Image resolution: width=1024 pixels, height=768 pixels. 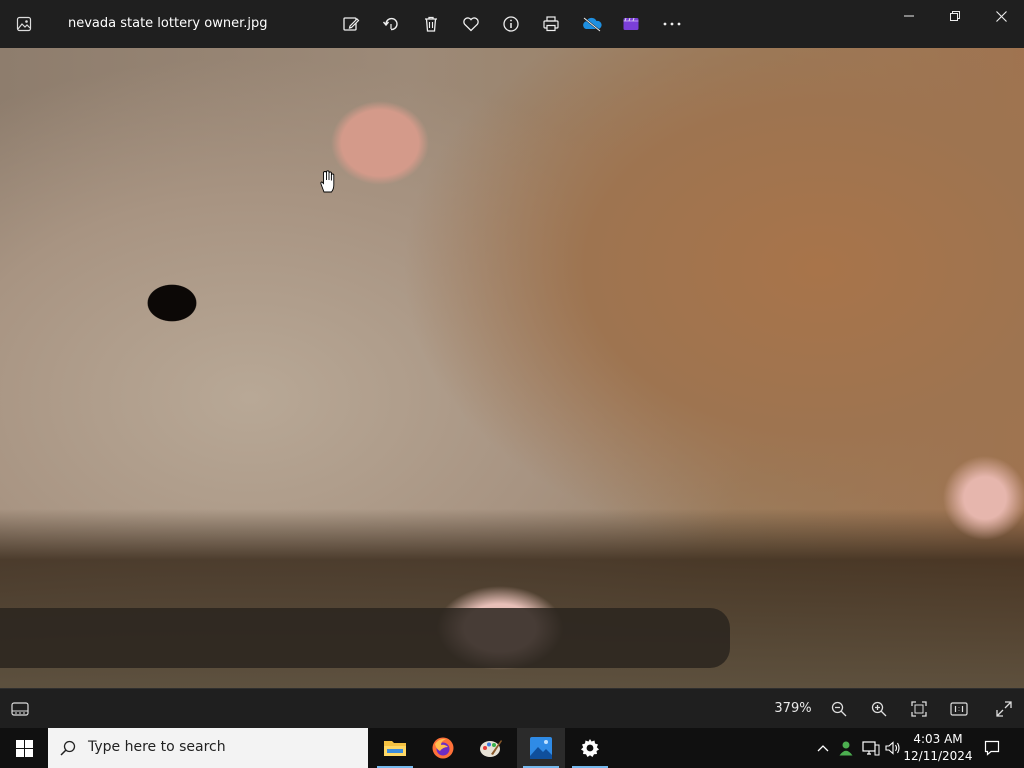 I want to click on zoom-out-icon, so click(x=839, y=709).